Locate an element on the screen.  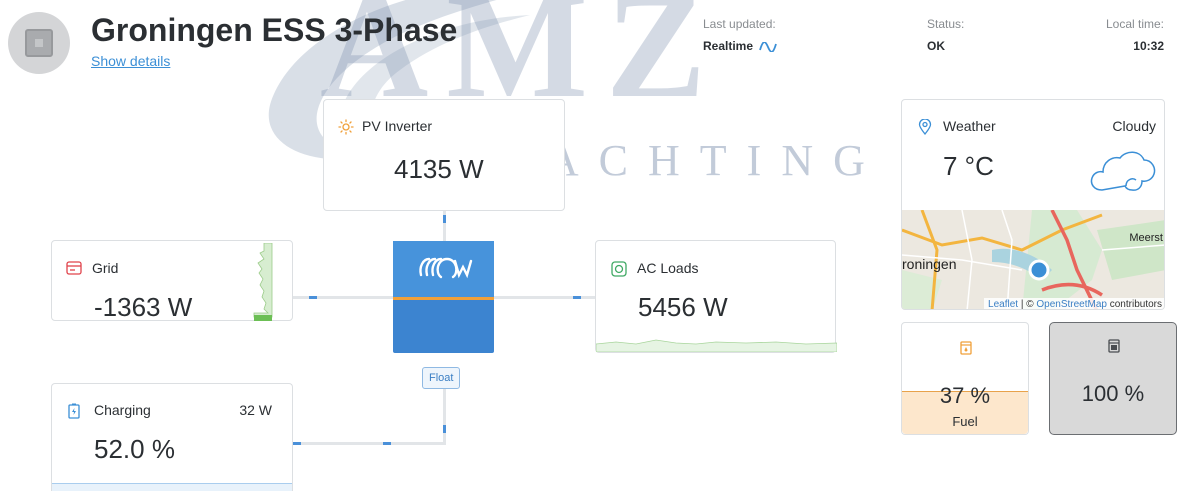
site-avatar is located at coordinates (39, 43).